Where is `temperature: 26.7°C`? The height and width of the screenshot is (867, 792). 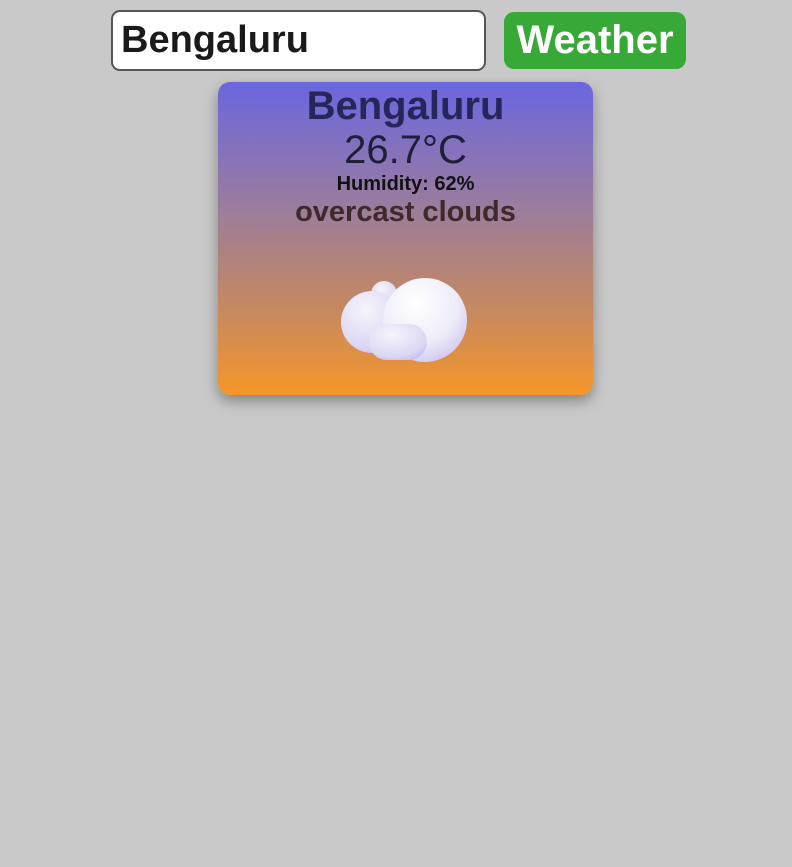 temperature: 26.7°C is located at coordinates (405, 150).